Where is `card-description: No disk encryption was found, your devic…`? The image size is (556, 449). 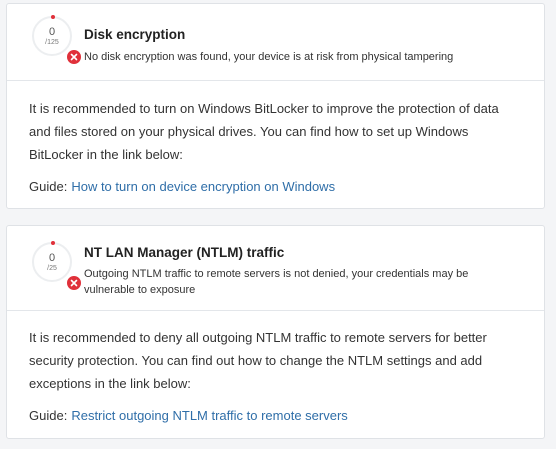
card-description: No disk encryption was found, your devic… is located at coordinates (269, 57).